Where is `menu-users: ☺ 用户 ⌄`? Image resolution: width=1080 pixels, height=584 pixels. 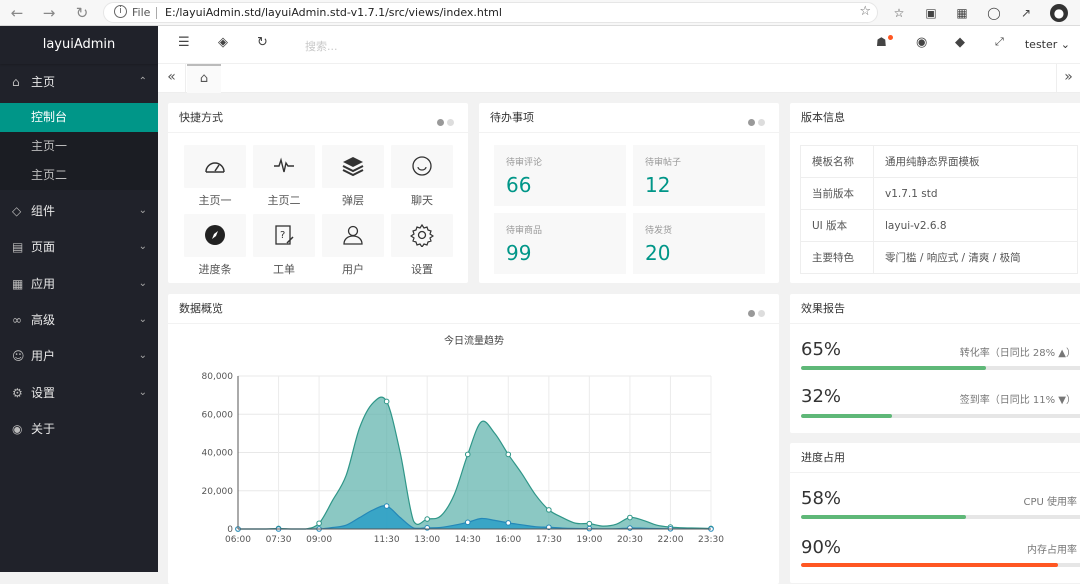
menu-users: ☺ 用户 ⌄ is located at coordinates (79, 356).